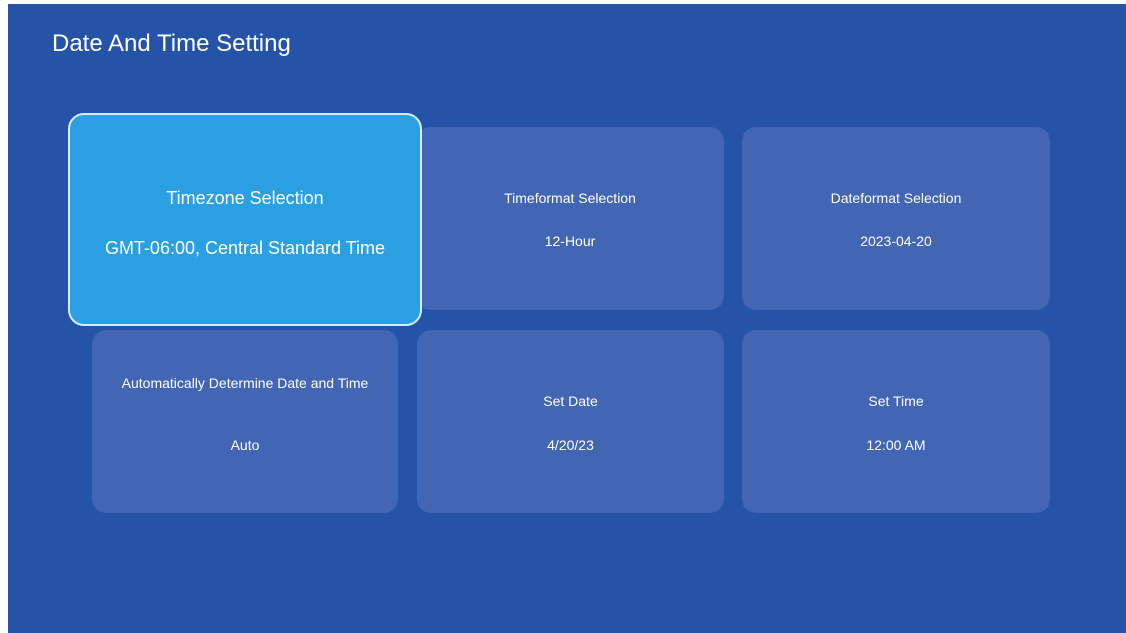 The height and width of the screenshot is (633, 1126). Describe the element at coordinates (245, 248) in the screenshot. I see `tile-value: GMT-06:00, Central Standard Time` at that location.